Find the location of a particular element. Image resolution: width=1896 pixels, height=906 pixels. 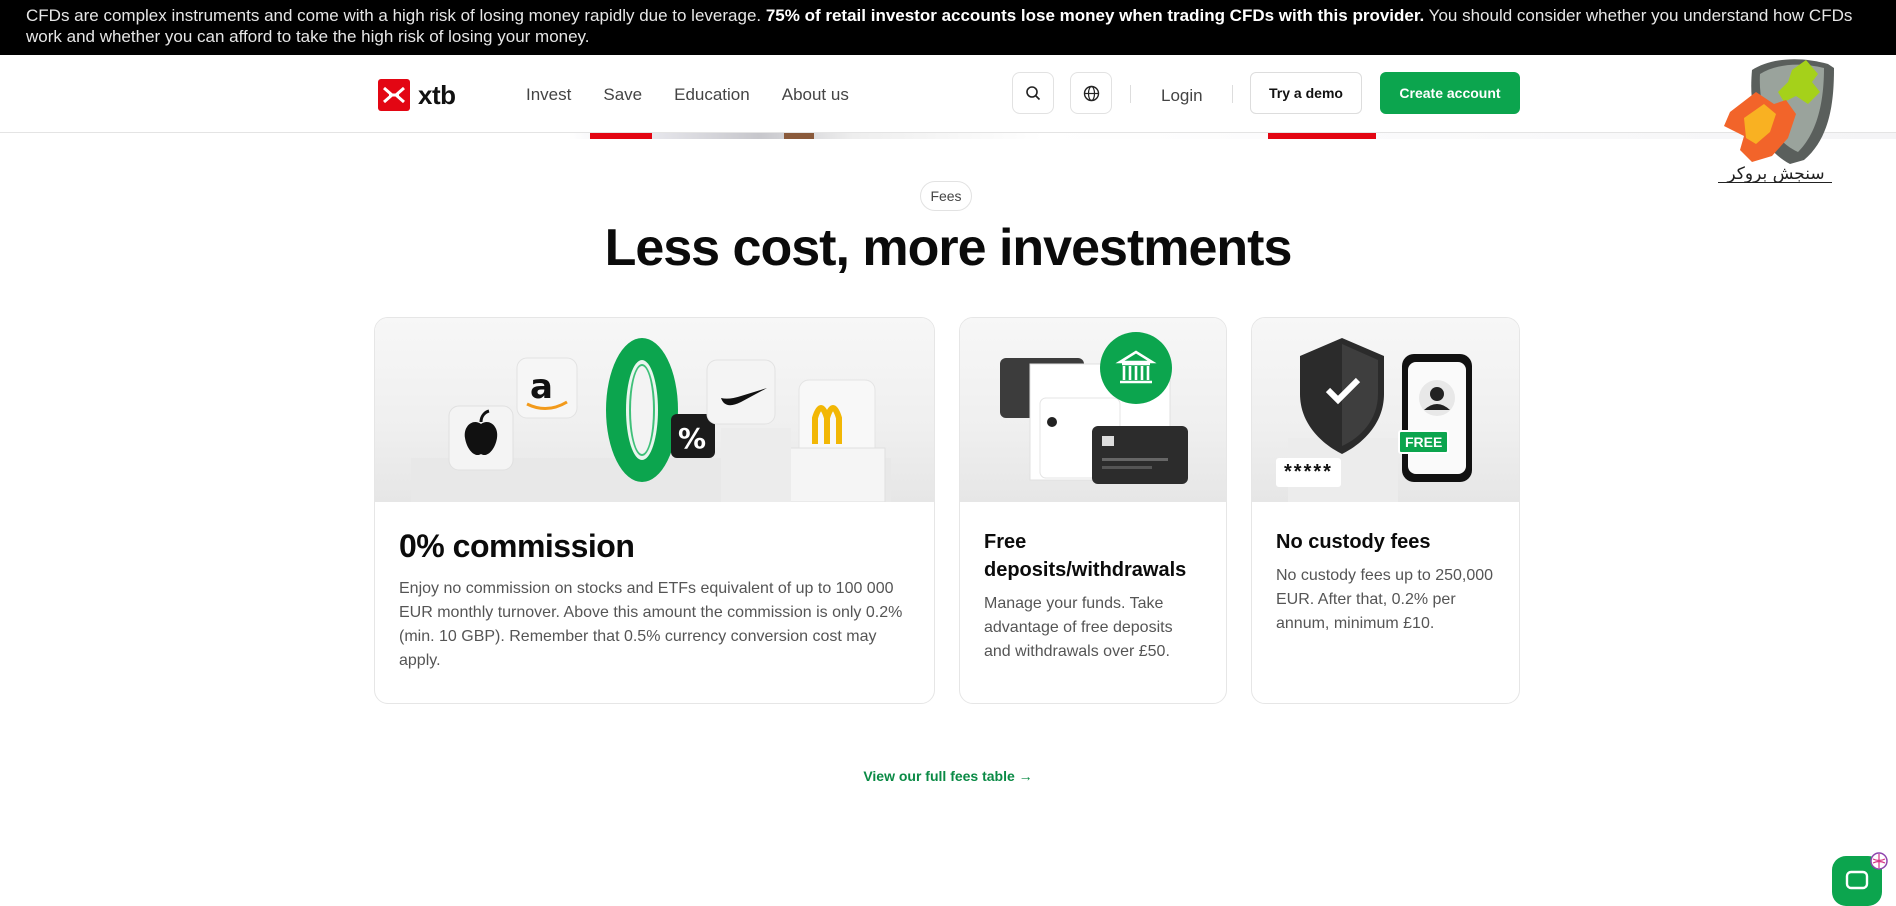

language-button is located at coordinates (1091, 93).